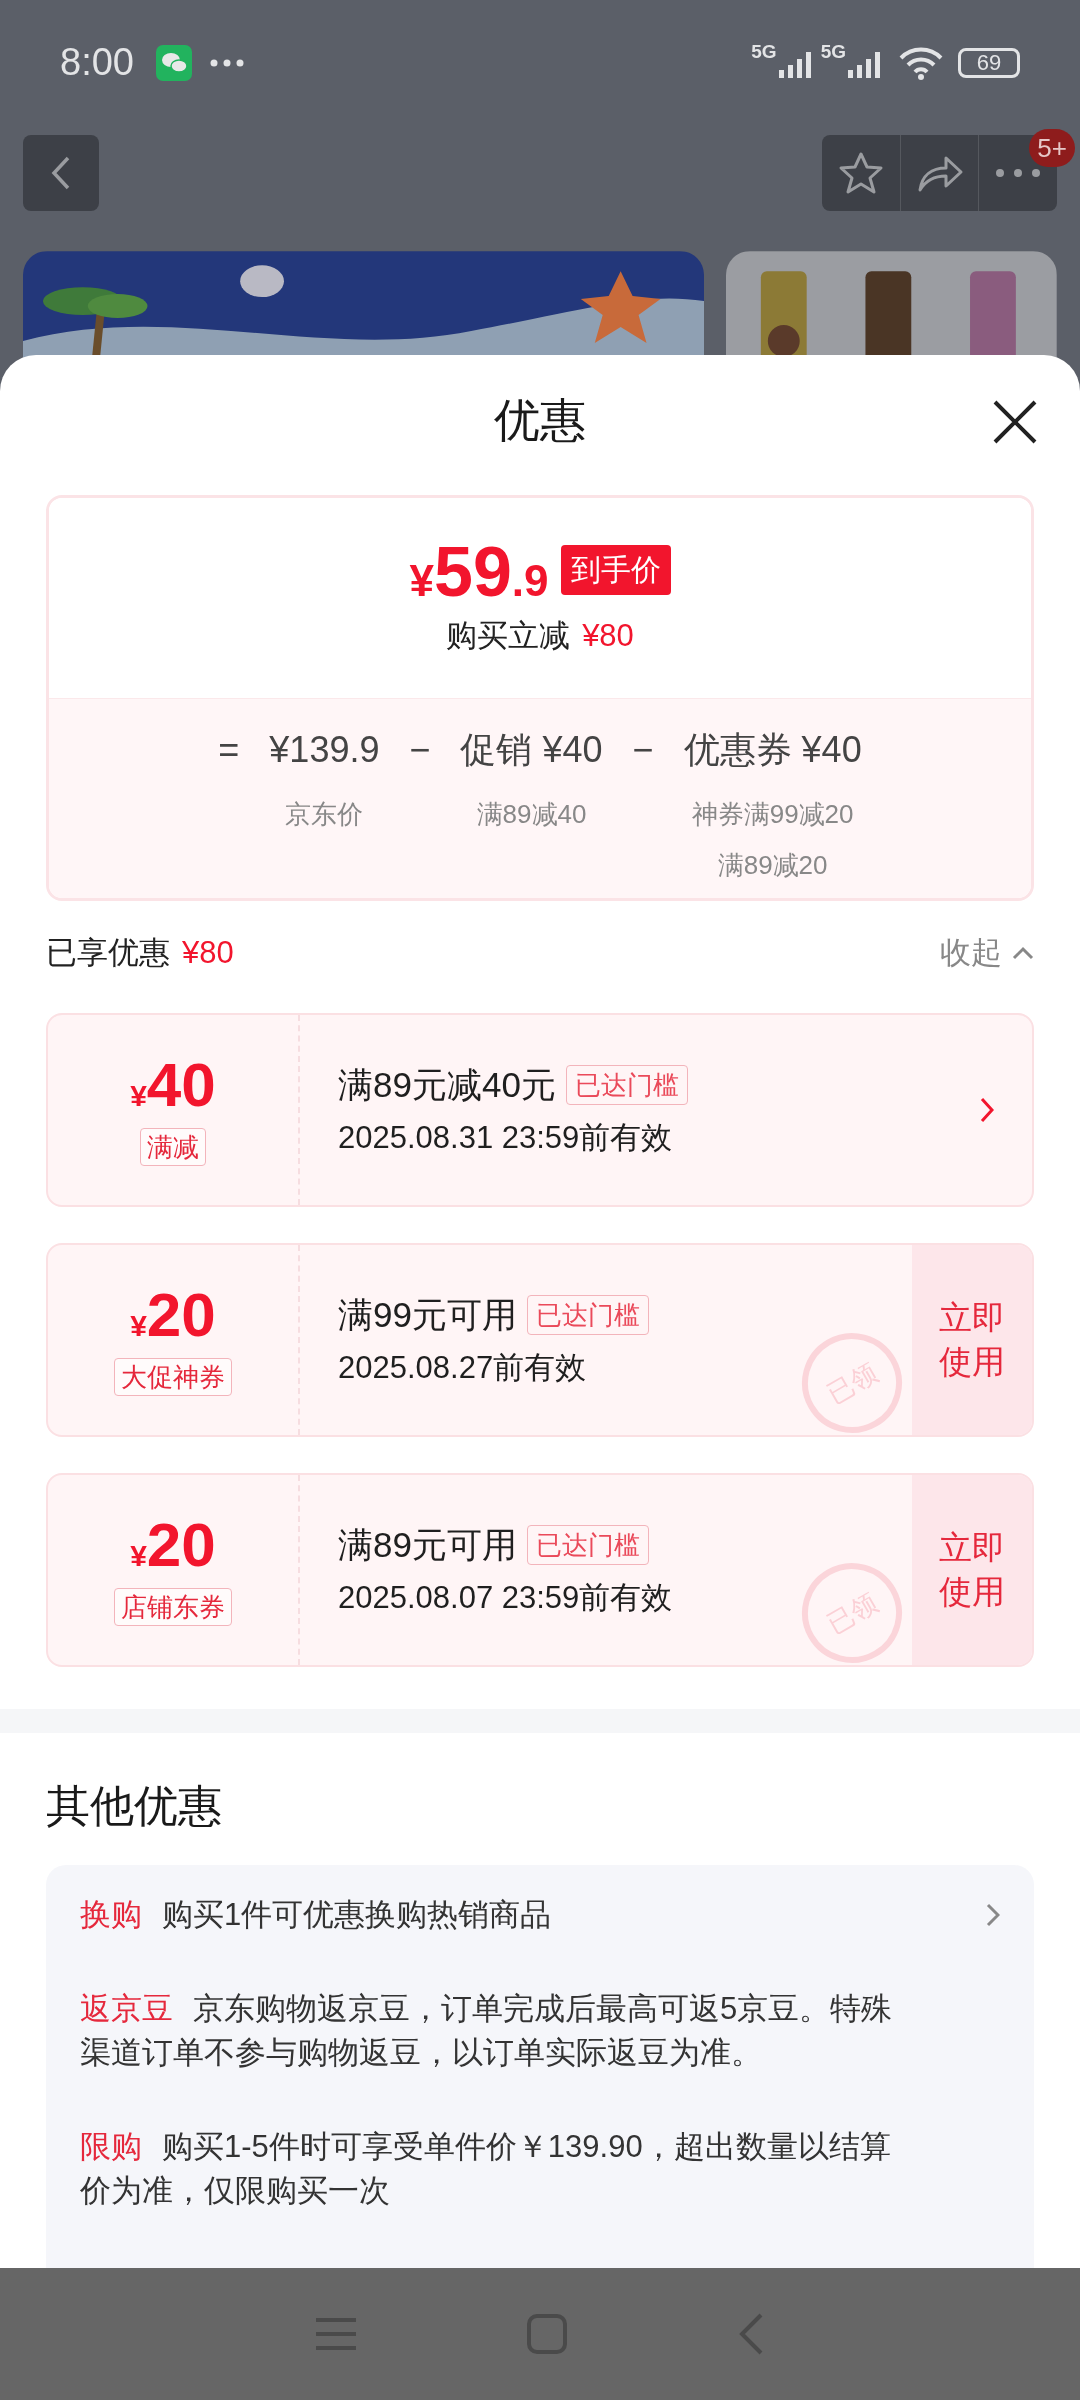 The height and width of the screenshot is (2400, 1080). What do you see at coordinates (208, 952) in the screenshot?
I see `discount-total: ¥80` at bounding box center [208, 952].